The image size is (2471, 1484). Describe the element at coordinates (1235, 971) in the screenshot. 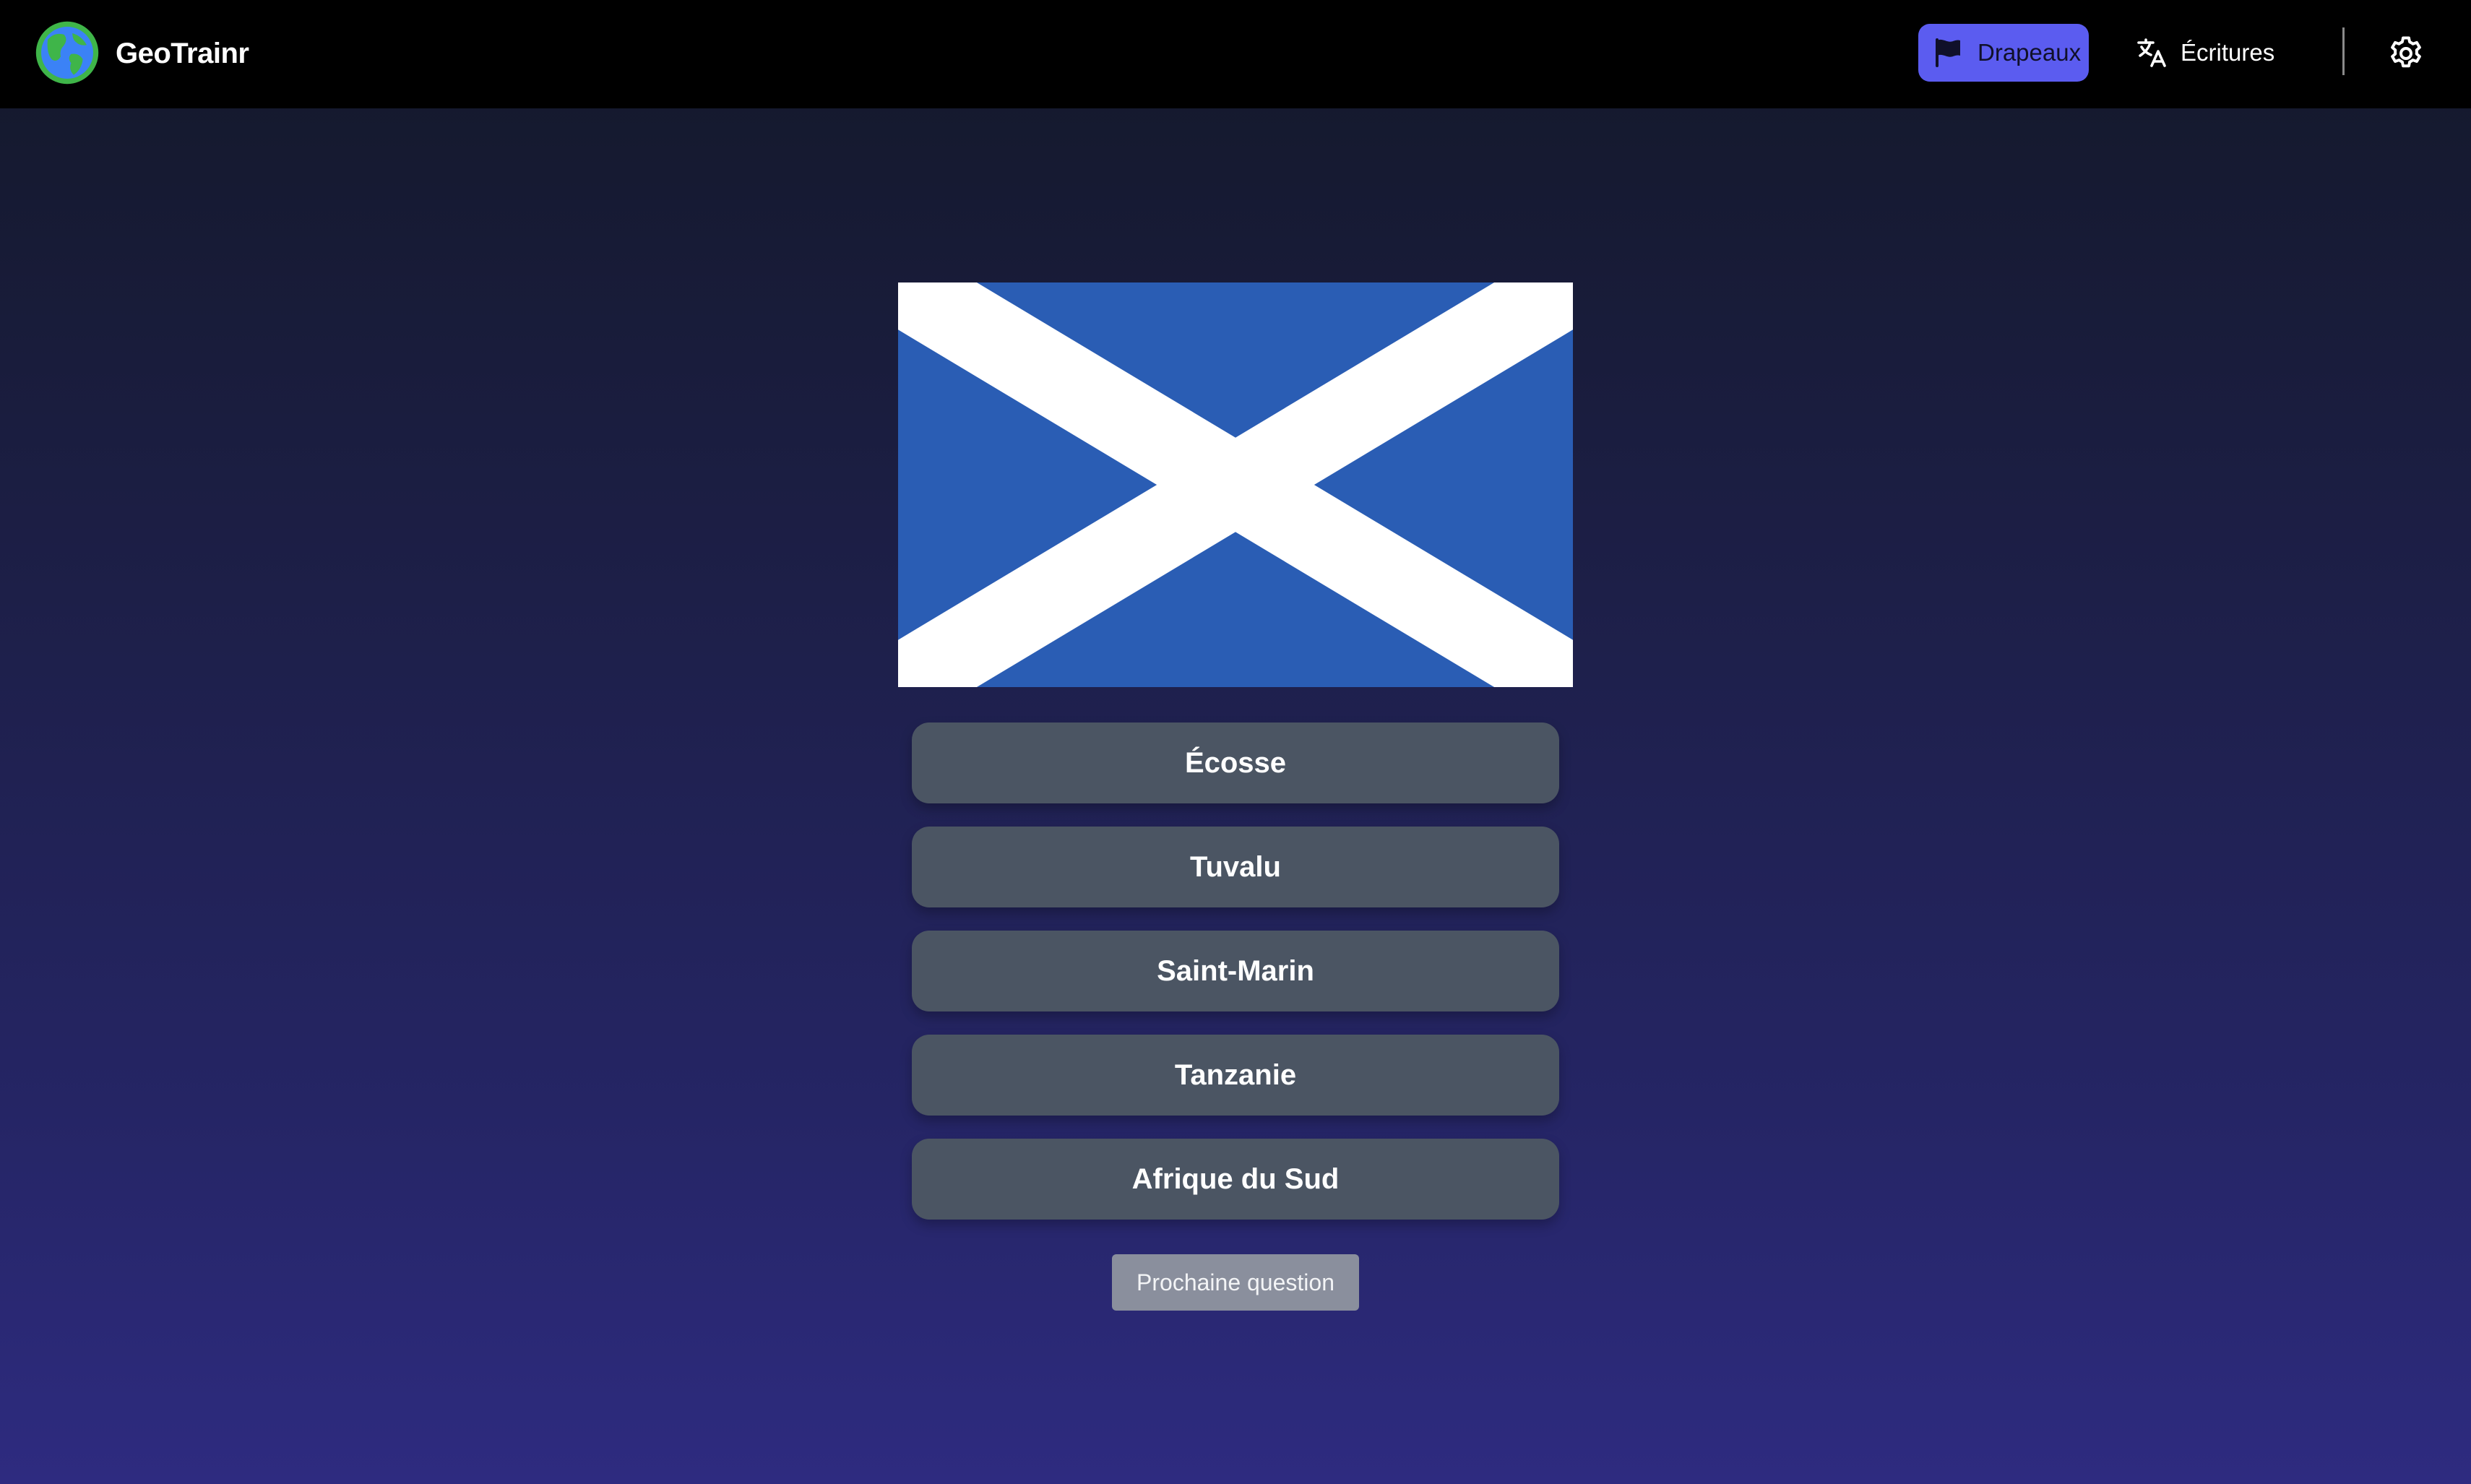

I see `answer-option: Saint-Marin` at that location.